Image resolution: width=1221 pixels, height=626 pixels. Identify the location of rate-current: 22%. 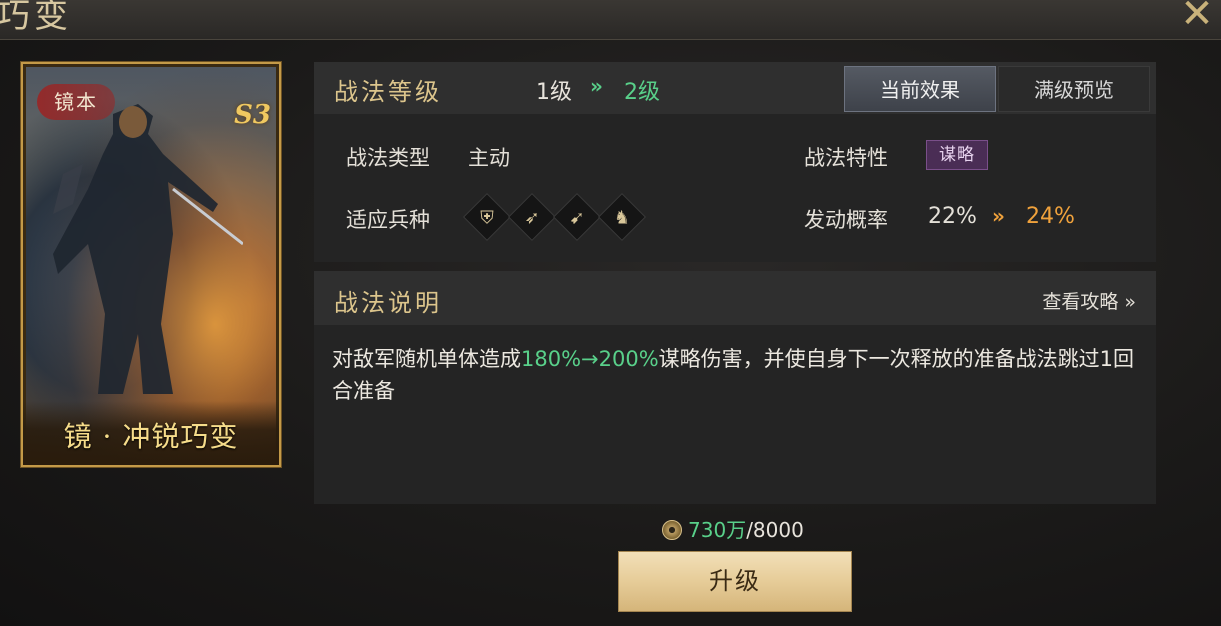
(952, 216).